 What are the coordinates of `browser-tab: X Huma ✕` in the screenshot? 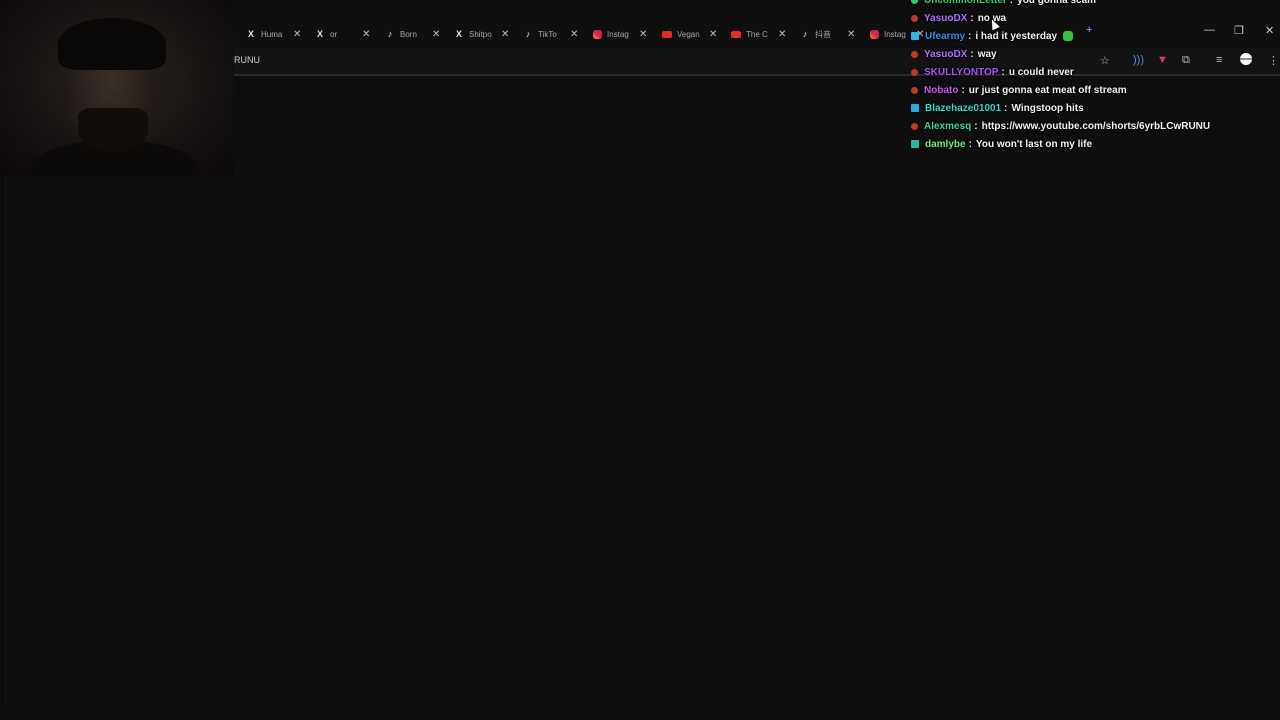 It's located at (273, 34).